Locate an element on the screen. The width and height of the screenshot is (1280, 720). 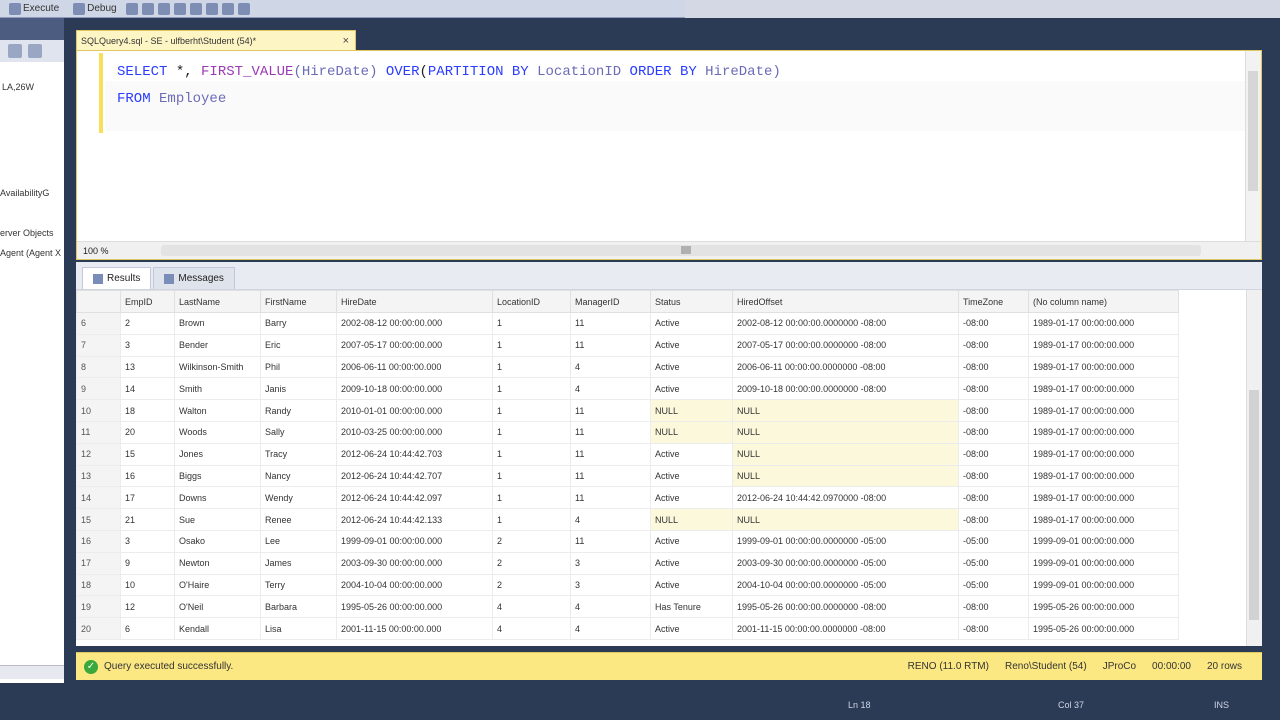
editor-vscroll-thumb is located at coordinates (1253, 131).